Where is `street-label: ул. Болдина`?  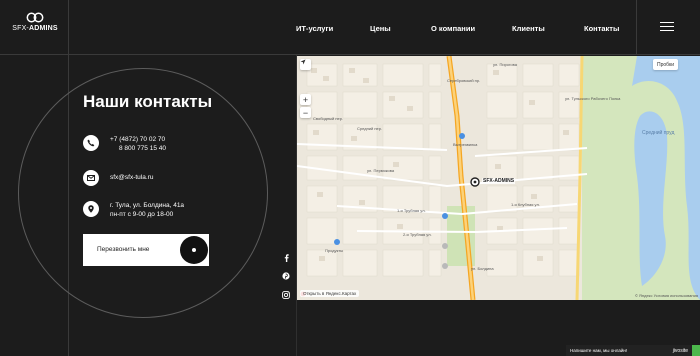 street-label: ул. Болдина is located at coordinates (482, 268).